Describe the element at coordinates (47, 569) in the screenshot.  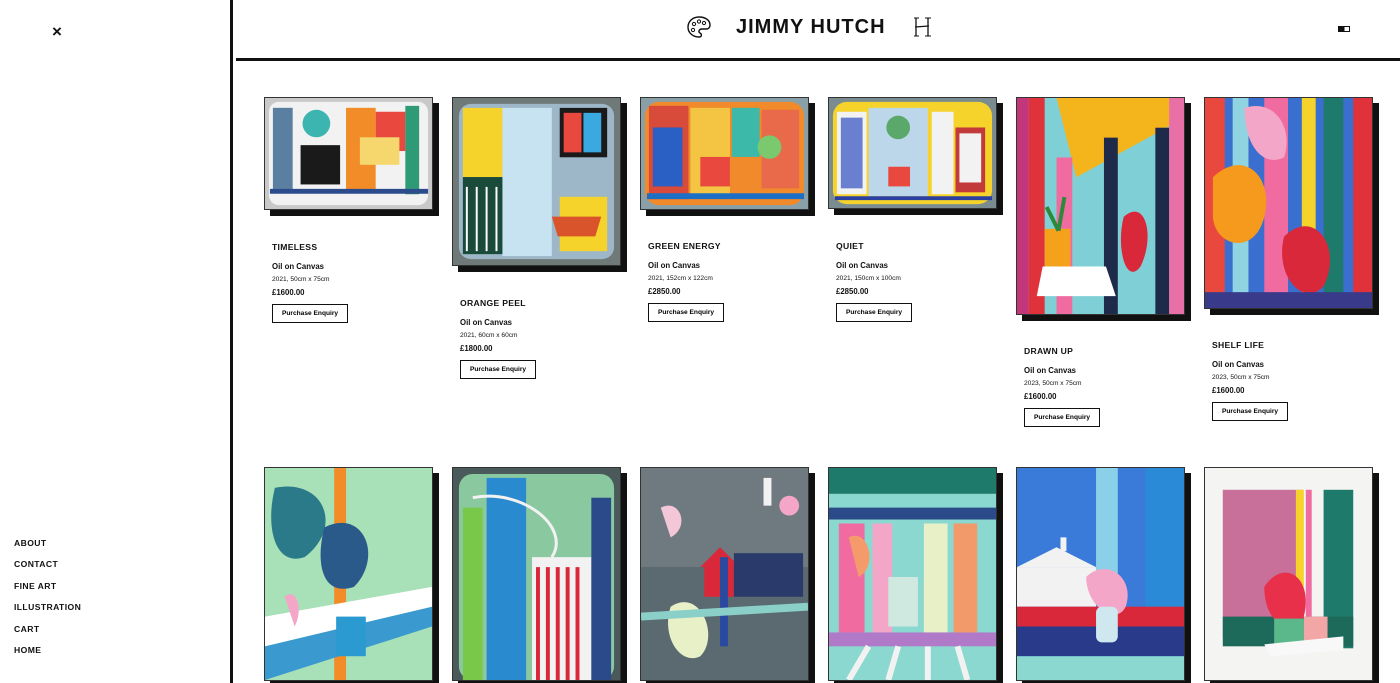
I see `nav-item-contact: CONTACT` at that location.